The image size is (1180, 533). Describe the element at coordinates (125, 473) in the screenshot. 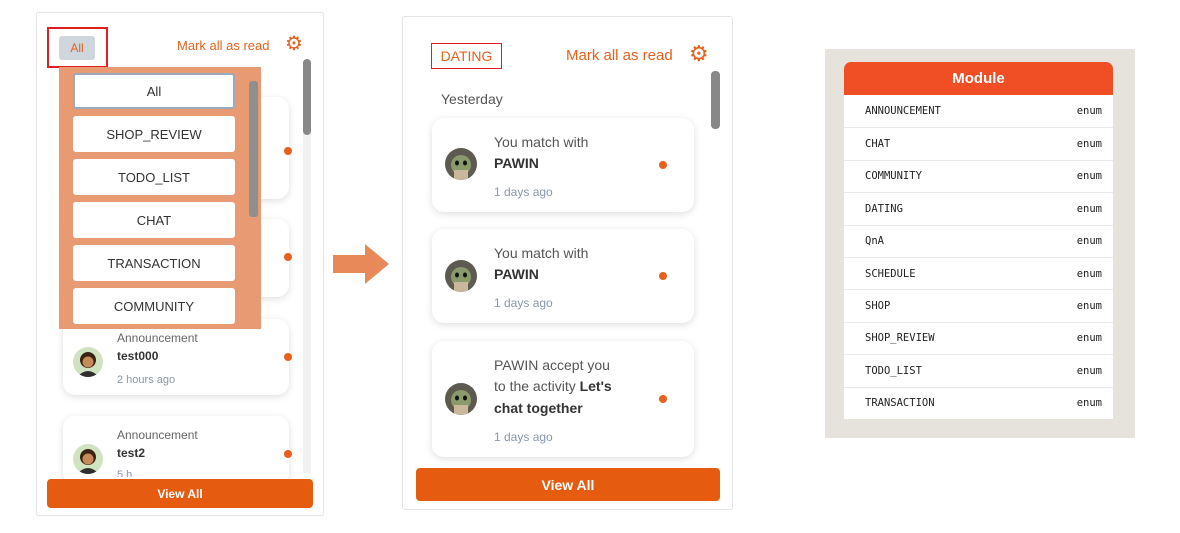

I see `notification-time: 5 h` at that location.